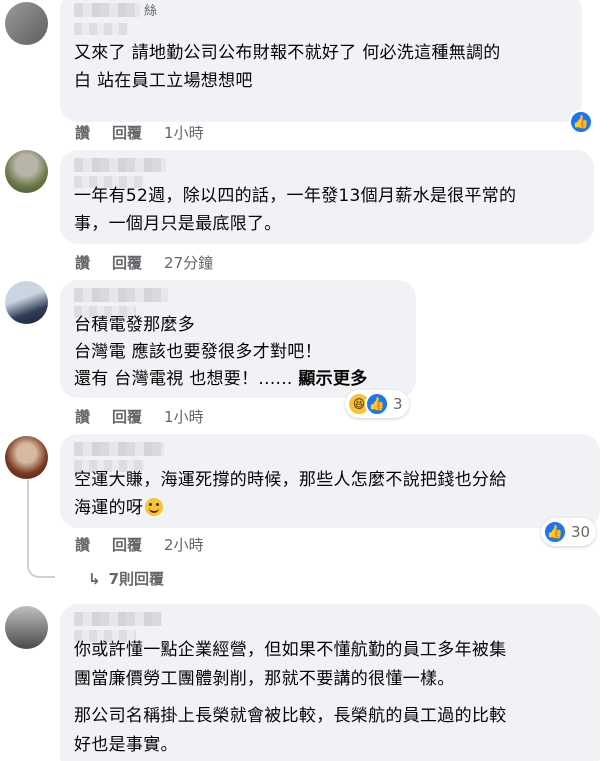 This screenshot has height=761, width=614. What do you see at coordinates (151, 11) in the screenshot?
I see `commenter-name-fragment: 絲` at bounding box center [151, 11].